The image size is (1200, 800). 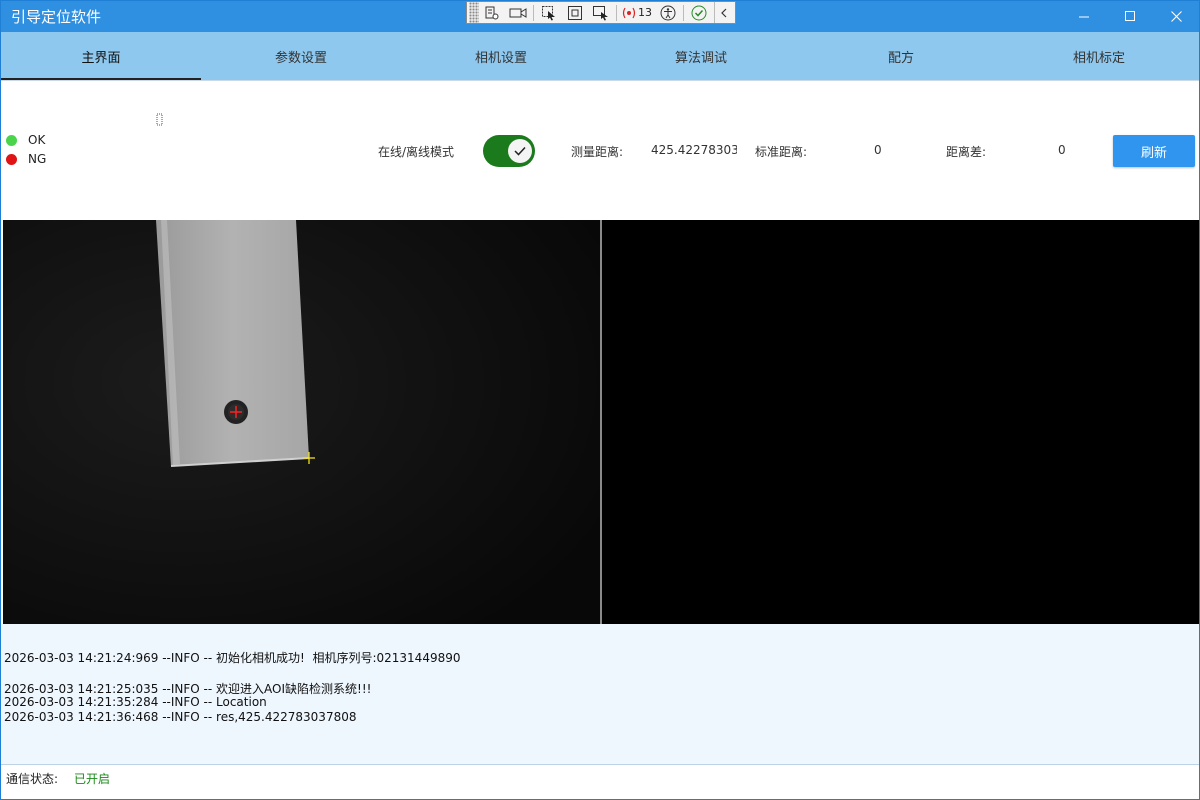 I want to click on status-bar: 通信状态: 已开启, so click(x=600, y=781).